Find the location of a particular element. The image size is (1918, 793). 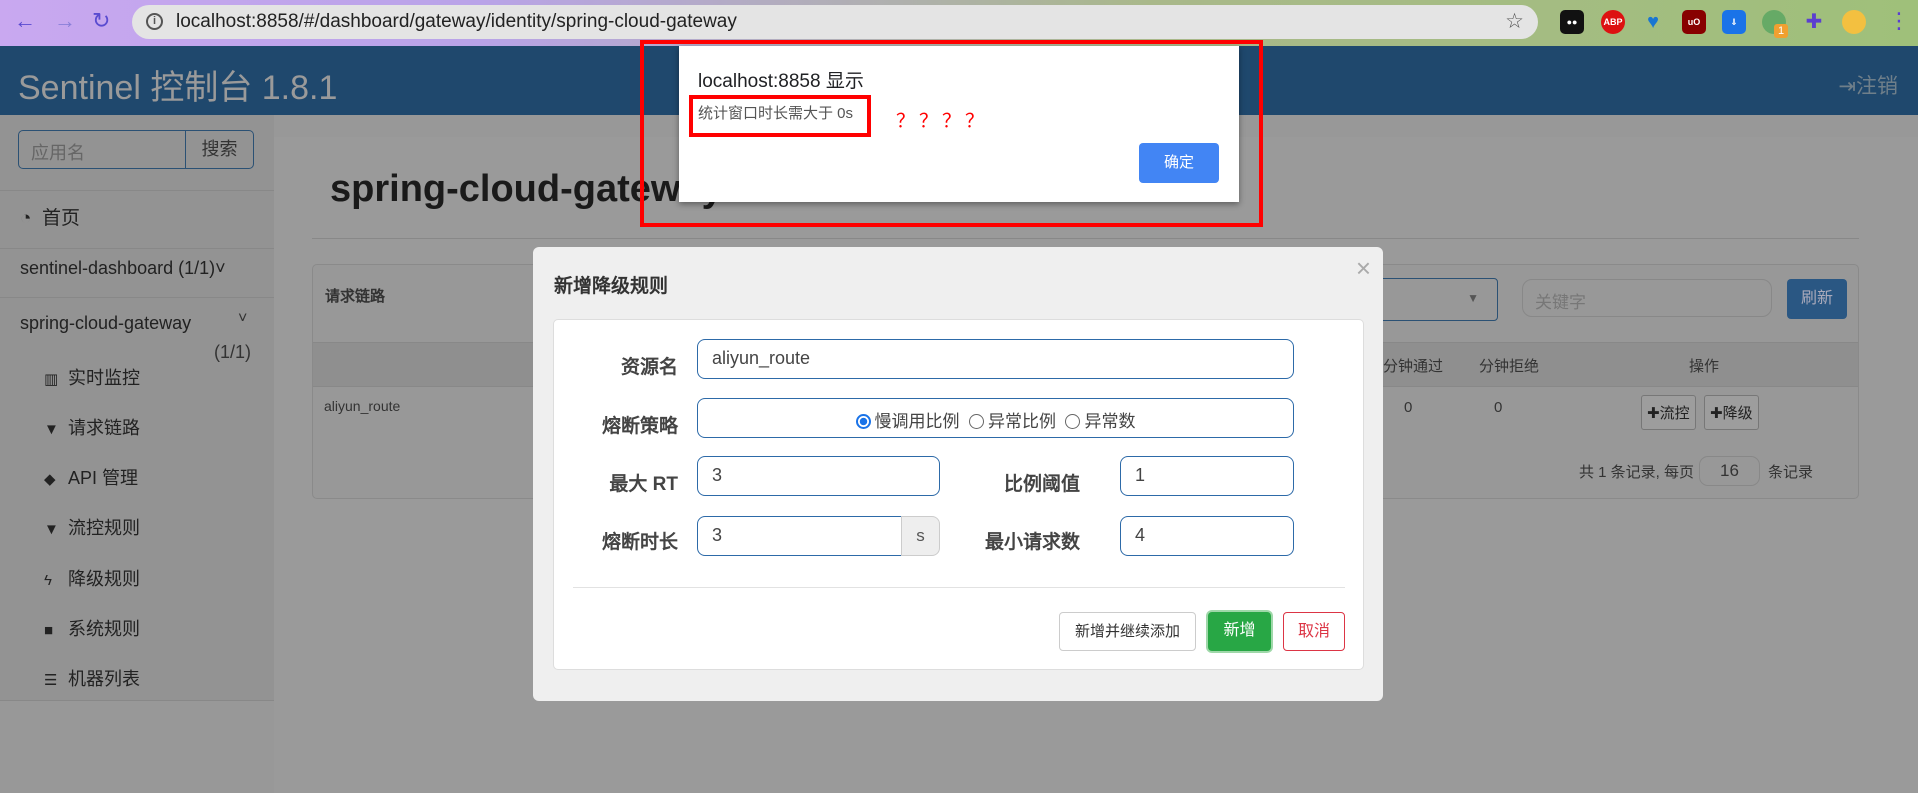

sidebar-item-api: ◆ API 管理 is located at coordinates (91, 477).